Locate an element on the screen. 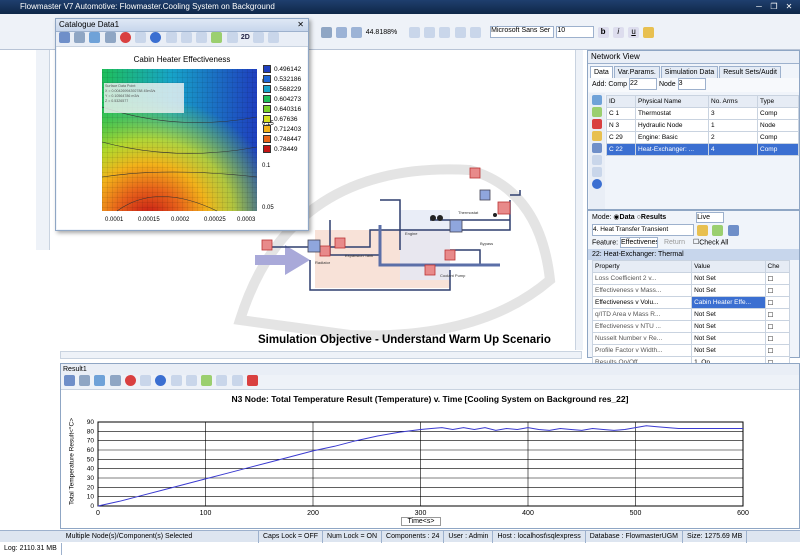  analysis-select: 4. Heat Transfer Transient is located at coordinates (643, 230).